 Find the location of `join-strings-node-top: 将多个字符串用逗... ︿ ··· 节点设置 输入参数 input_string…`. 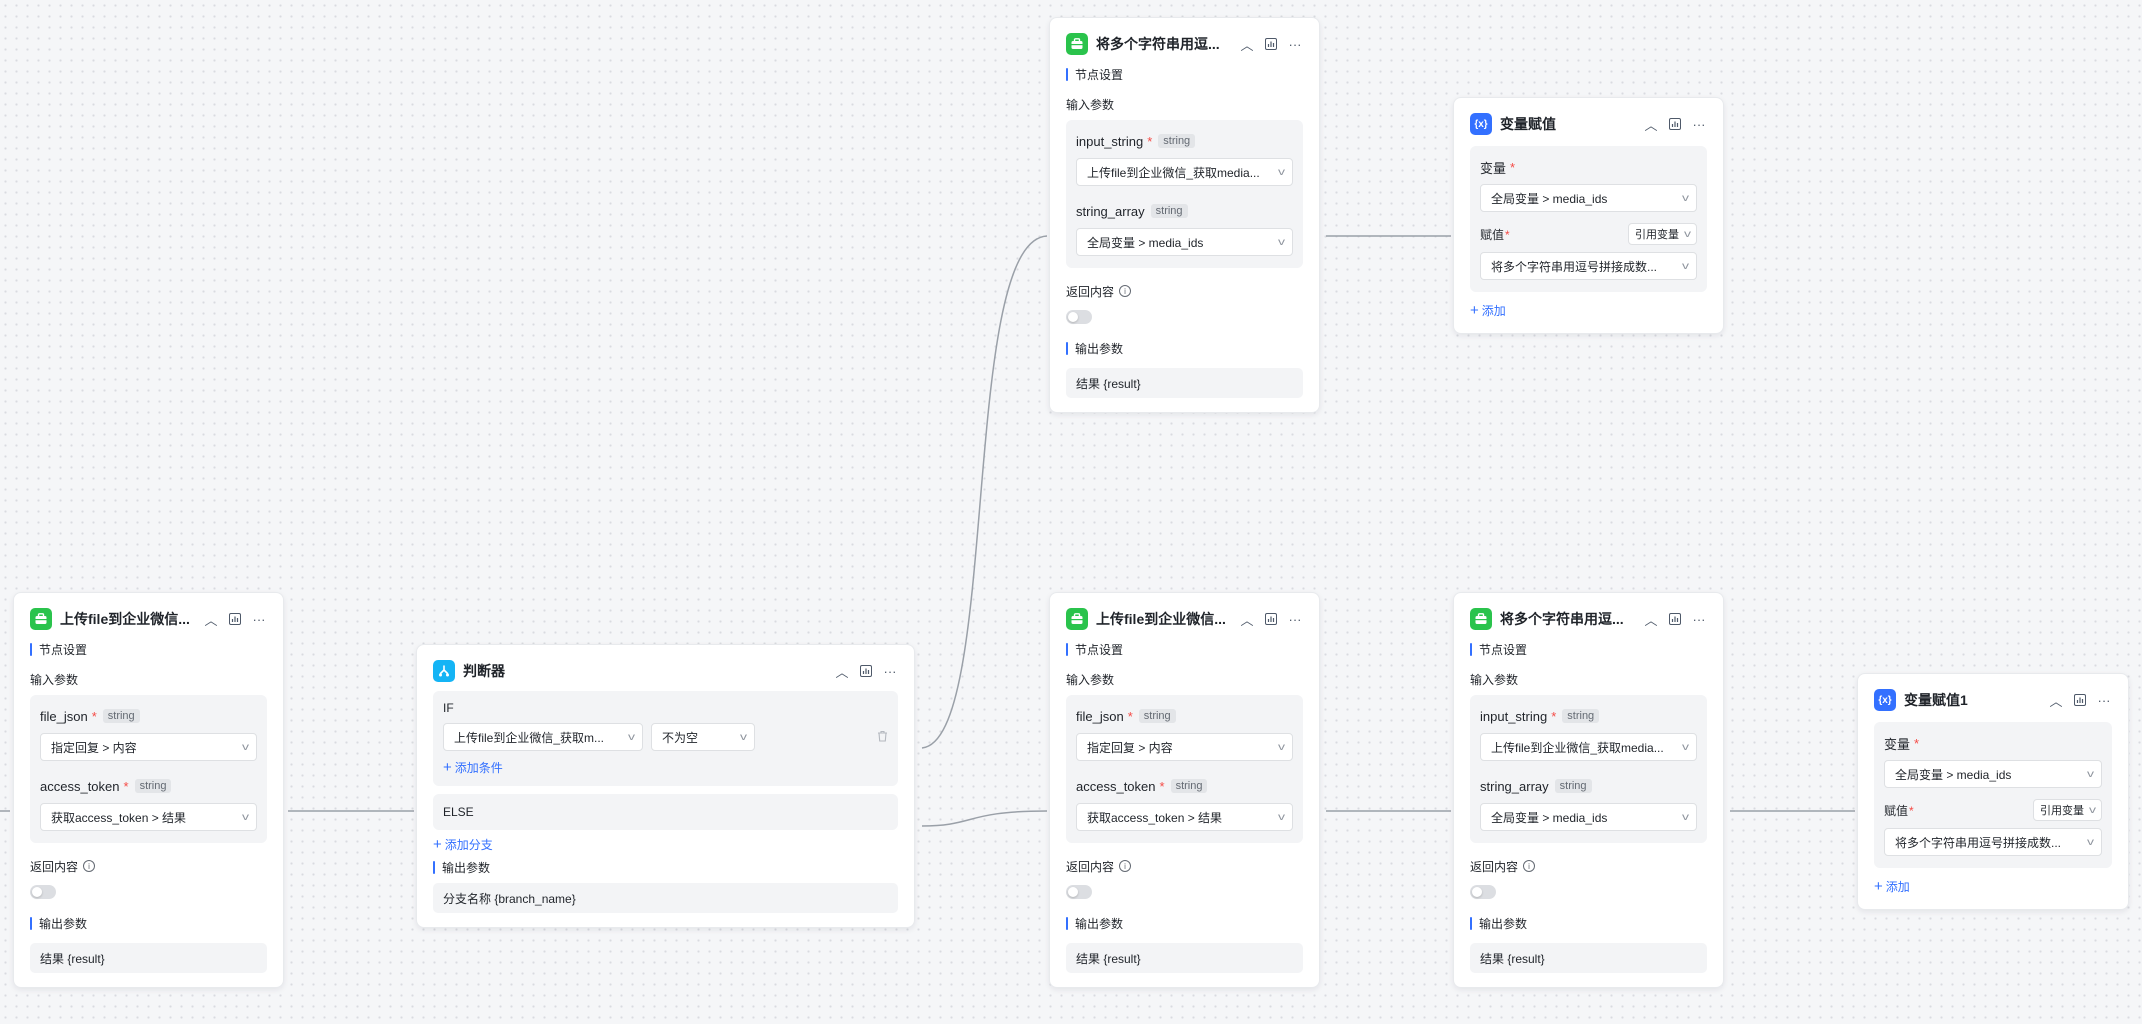

join-strings-node-top: 将多个字符串用逗... ︿ ··· 节点设置 输入参数 input_string… is located at coordinates (1184, 215).